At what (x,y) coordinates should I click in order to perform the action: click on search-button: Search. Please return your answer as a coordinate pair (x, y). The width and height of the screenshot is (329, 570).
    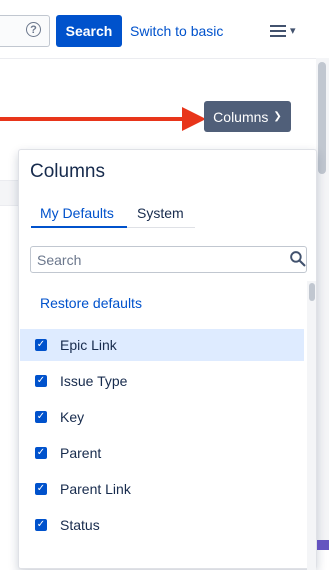
    Looking at the image, I should click on (89, 31).